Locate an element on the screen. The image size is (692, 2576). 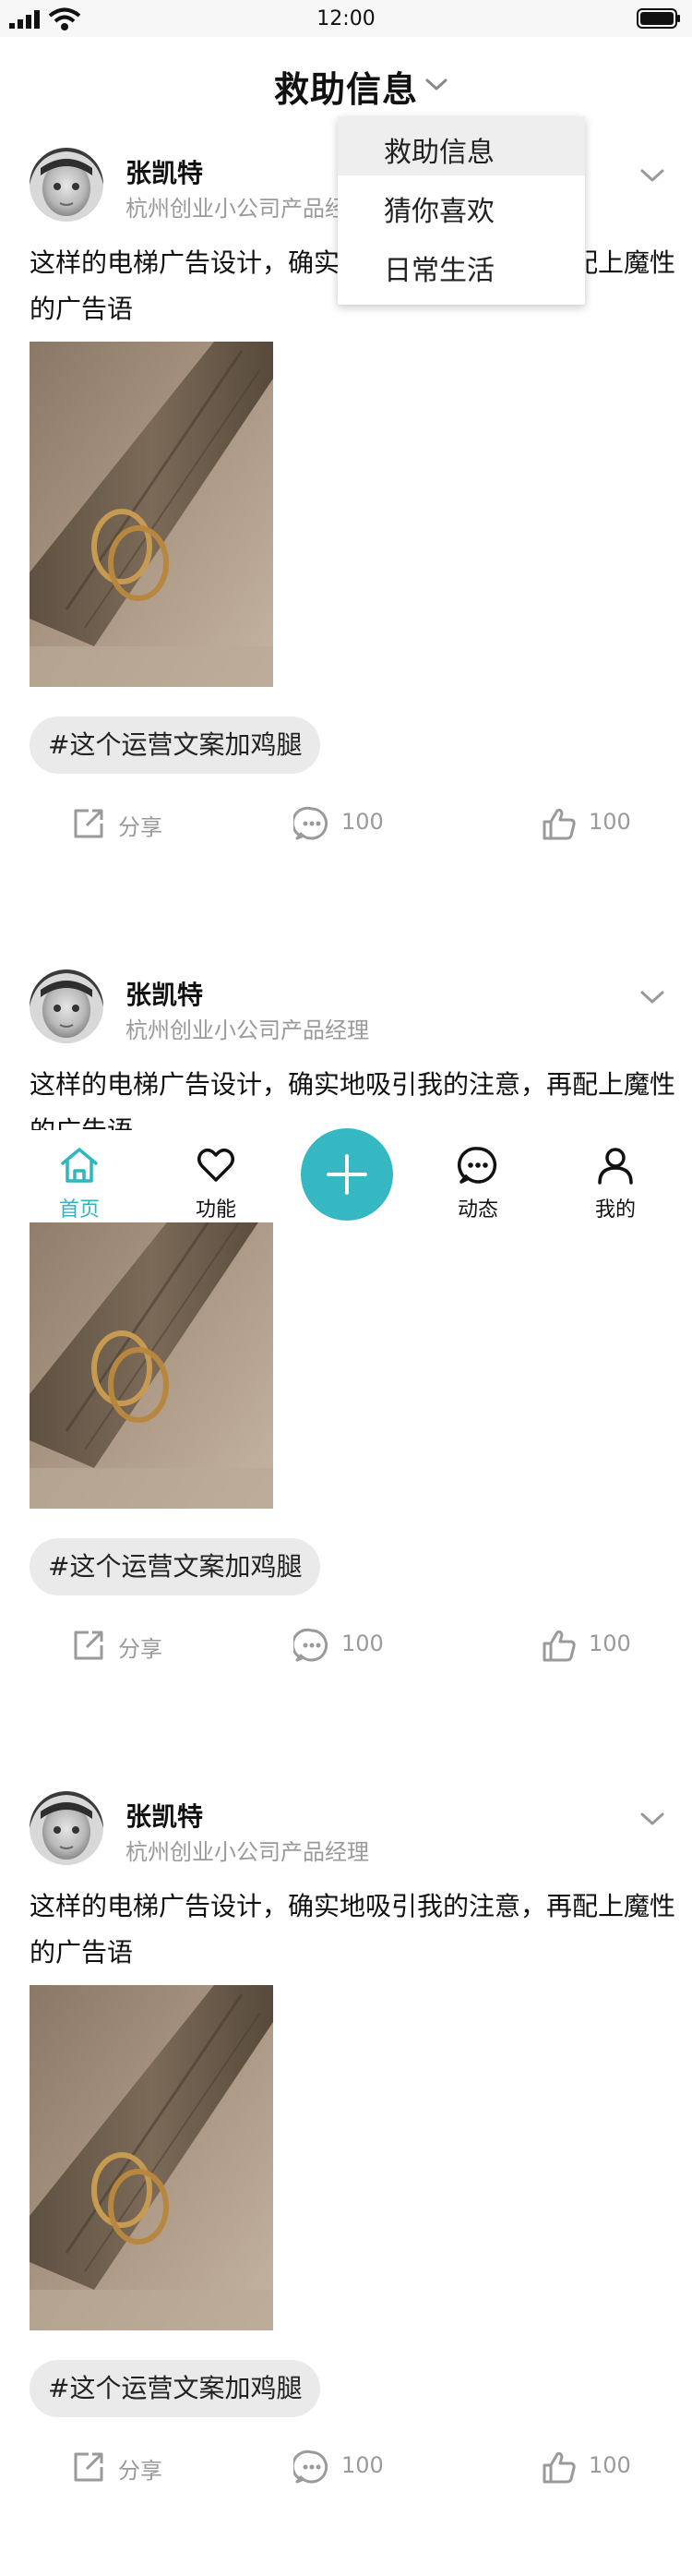
chat-icon is located at coordinates (477, 1165).